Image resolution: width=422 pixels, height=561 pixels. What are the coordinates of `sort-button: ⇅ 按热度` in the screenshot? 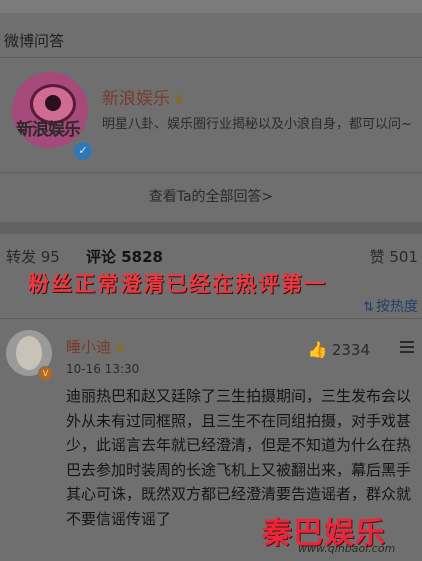 It's located at (390, 306).